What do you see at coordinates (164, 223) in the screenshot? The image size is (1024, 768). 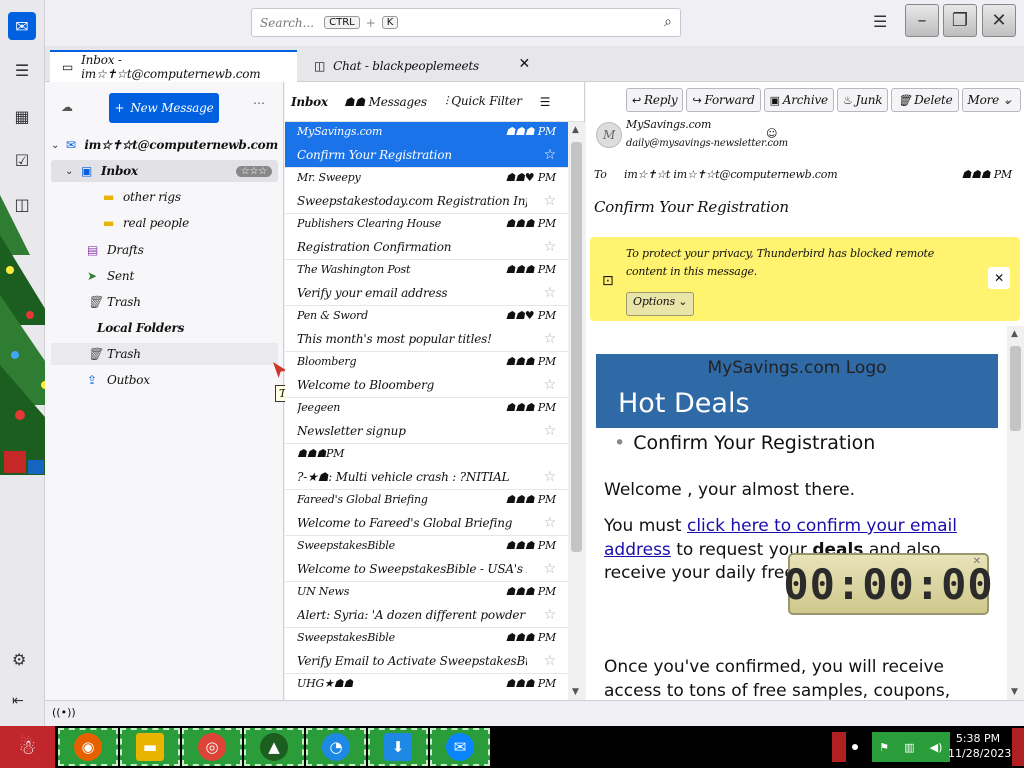 I see `folder-real-people: ▬ real people` at bounding box center [164, 223].